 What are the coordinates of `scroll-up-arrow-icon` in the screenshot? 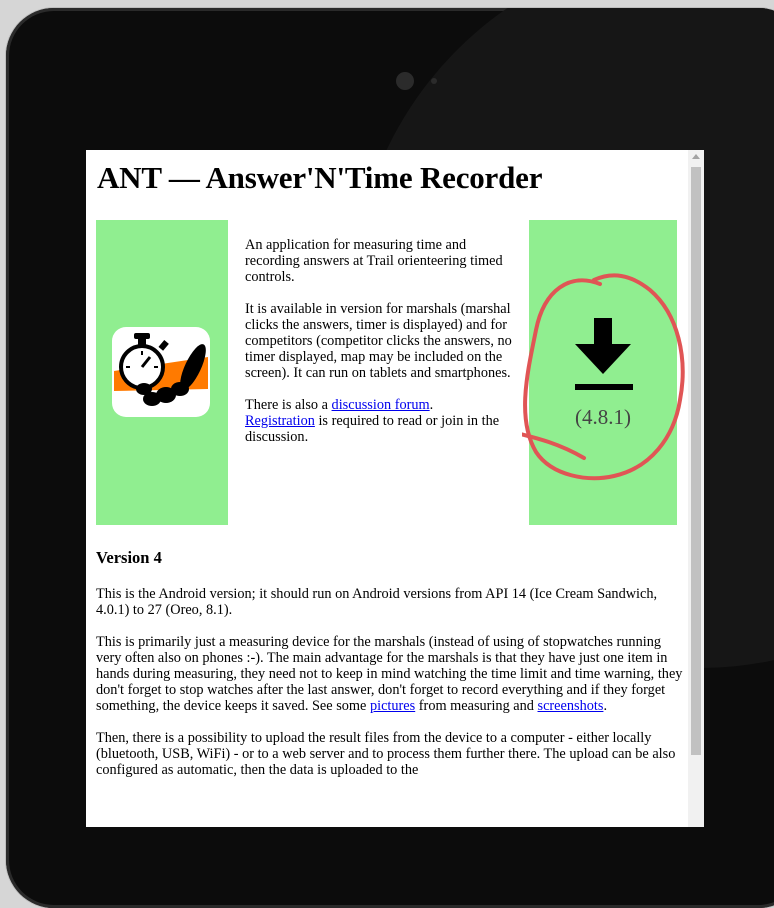 It's located at (696, 156).